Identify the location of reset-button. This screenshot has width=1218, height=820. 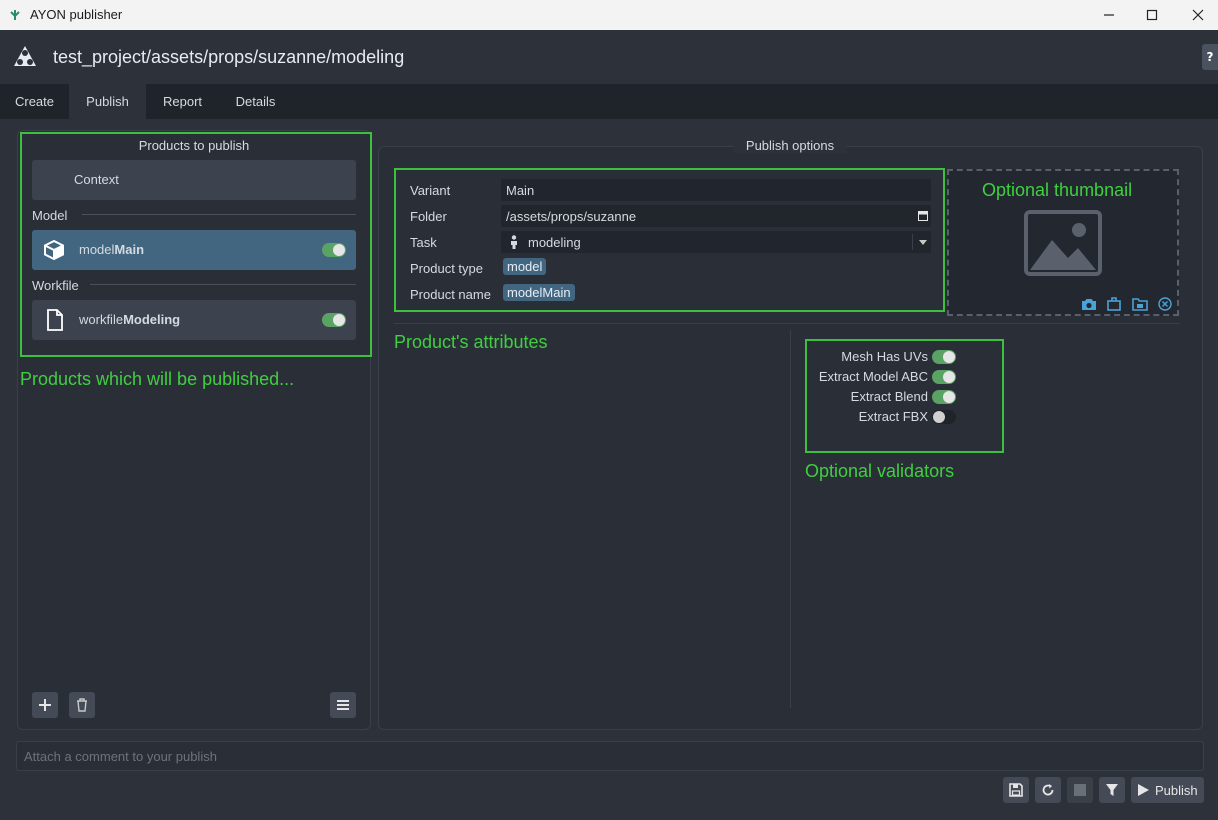
(1048, 790).